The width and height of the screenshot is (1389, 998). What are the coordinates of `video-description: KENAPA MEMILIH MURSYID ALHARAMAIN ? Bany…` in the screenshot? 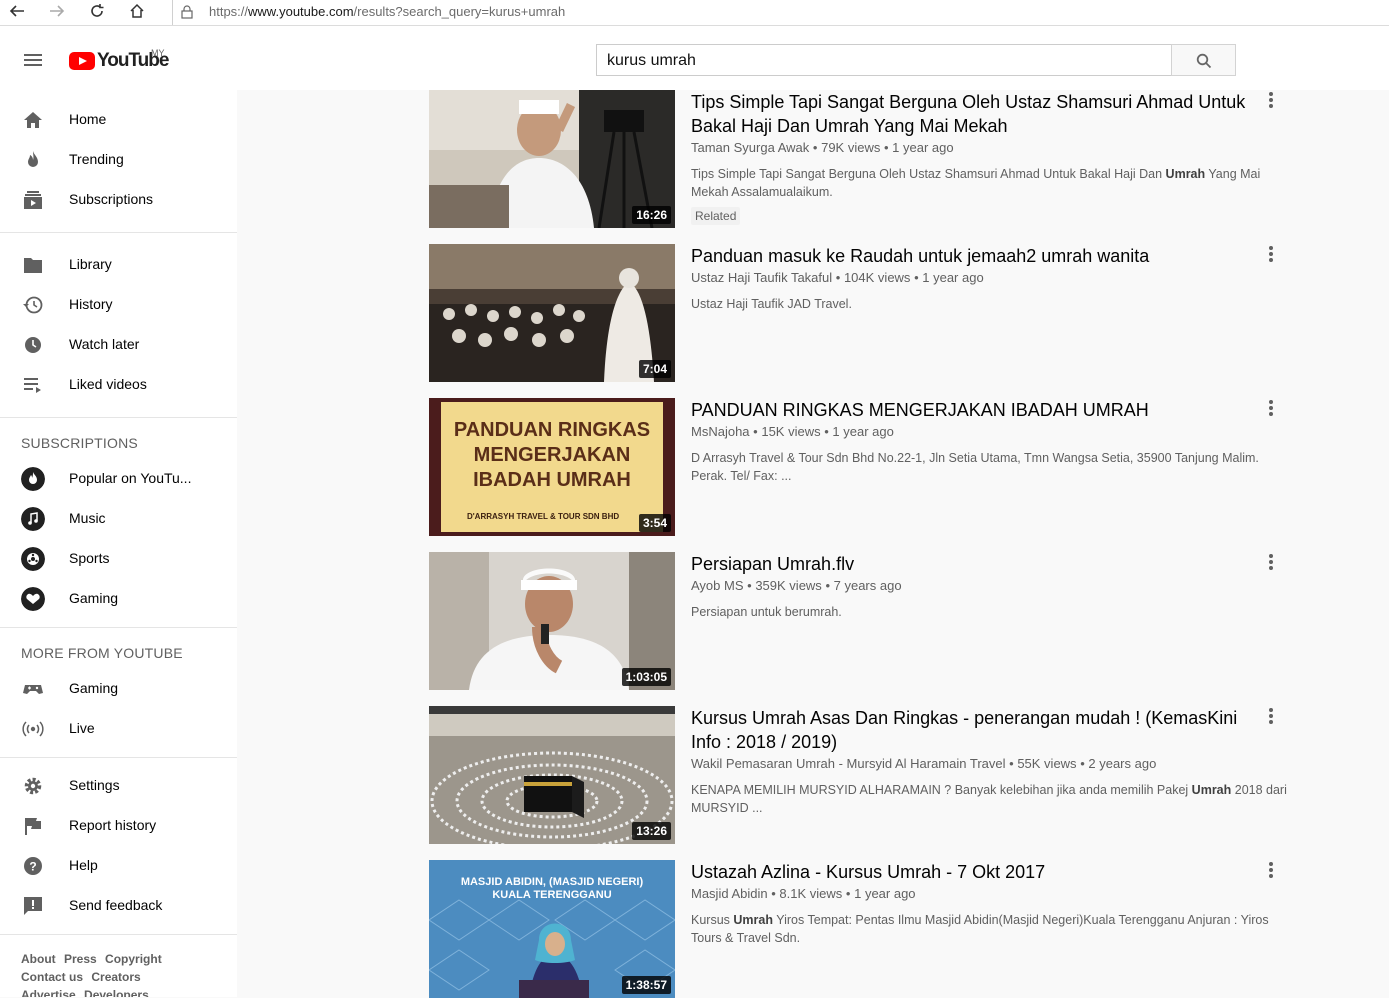 It's located at (989, 799).